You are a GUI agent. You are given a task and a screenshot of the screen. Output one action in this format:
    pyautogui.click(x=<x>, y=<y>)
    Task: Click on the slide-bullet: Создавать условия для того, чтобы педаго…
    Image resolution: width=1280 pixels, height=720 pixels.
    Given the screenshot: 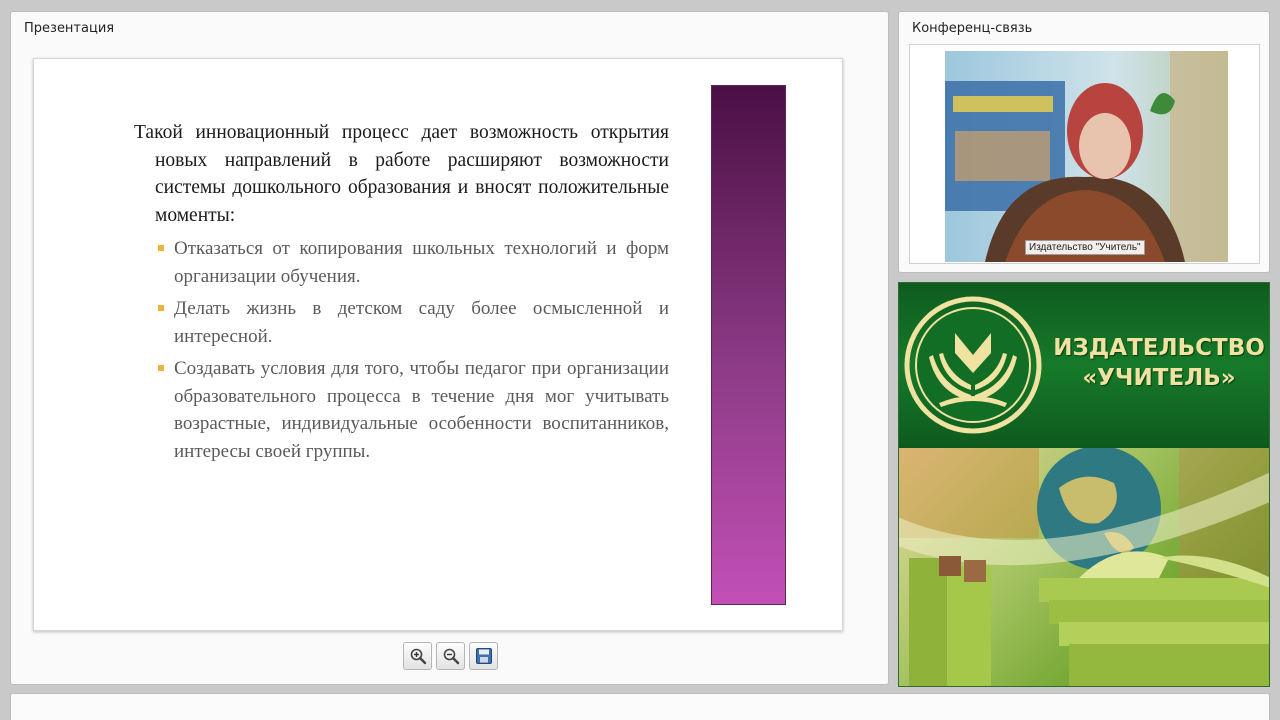 What is the action you would take?
    pyautogui.click(x=401, y=410)
    